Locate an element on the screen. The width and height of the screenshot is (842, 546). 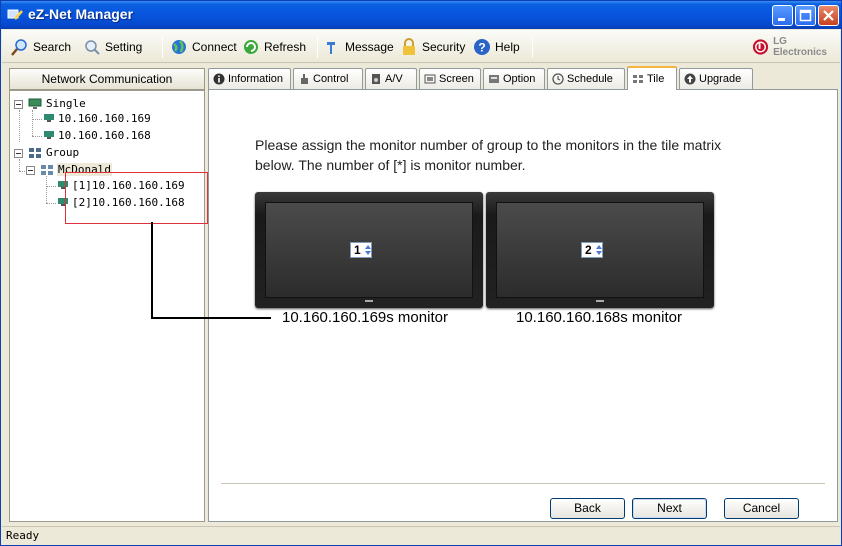
button-divider is located at coordinates (523, 483).